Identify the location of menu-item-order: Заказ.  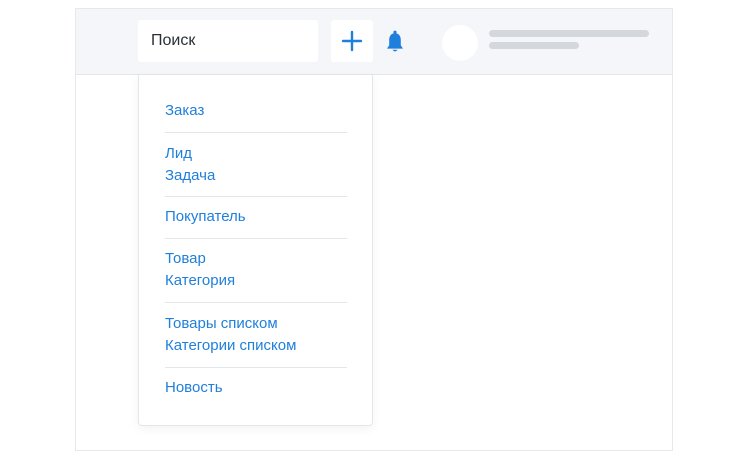
(256, 111).